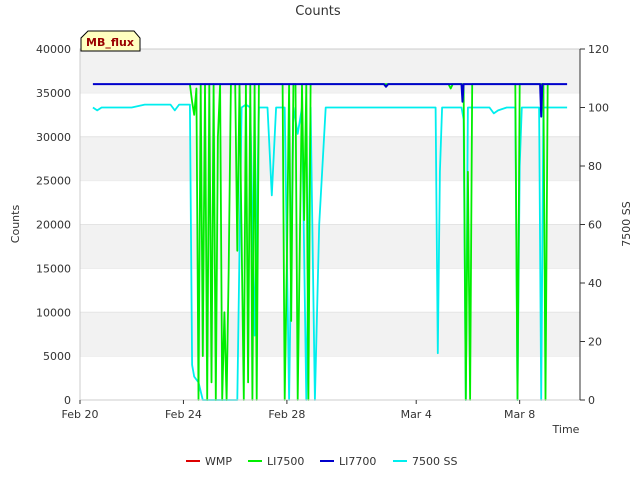  I want to click on x-axis-label: Time, so click(566, 429).